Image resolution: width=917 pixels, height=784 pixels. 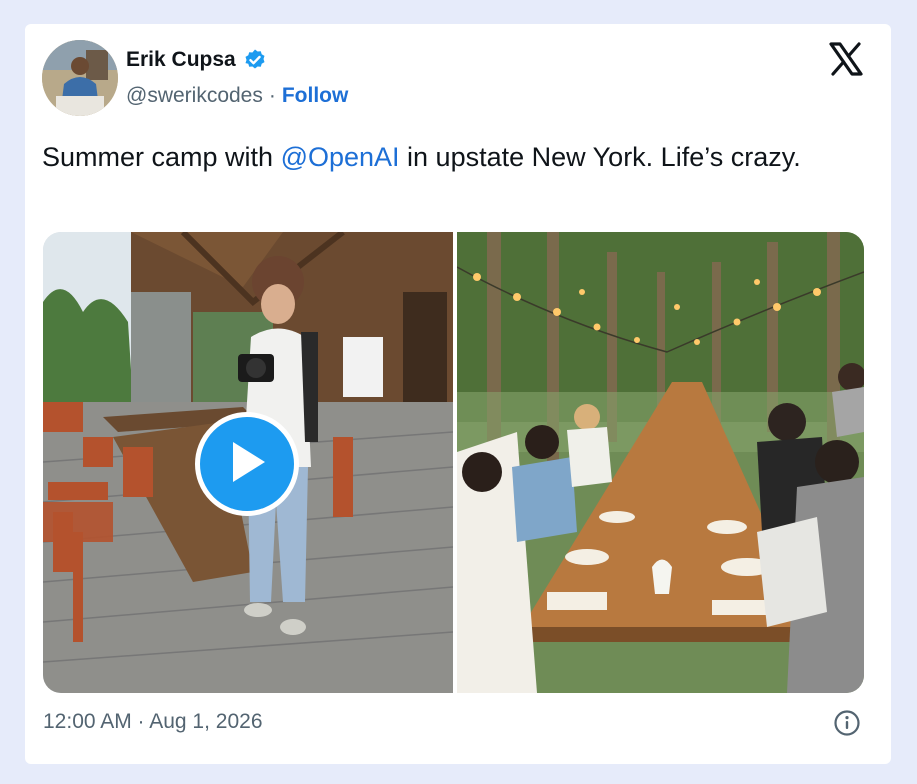 I want to click on handle-row: @swerikcodes · Follow, so click(x=237, y=96).